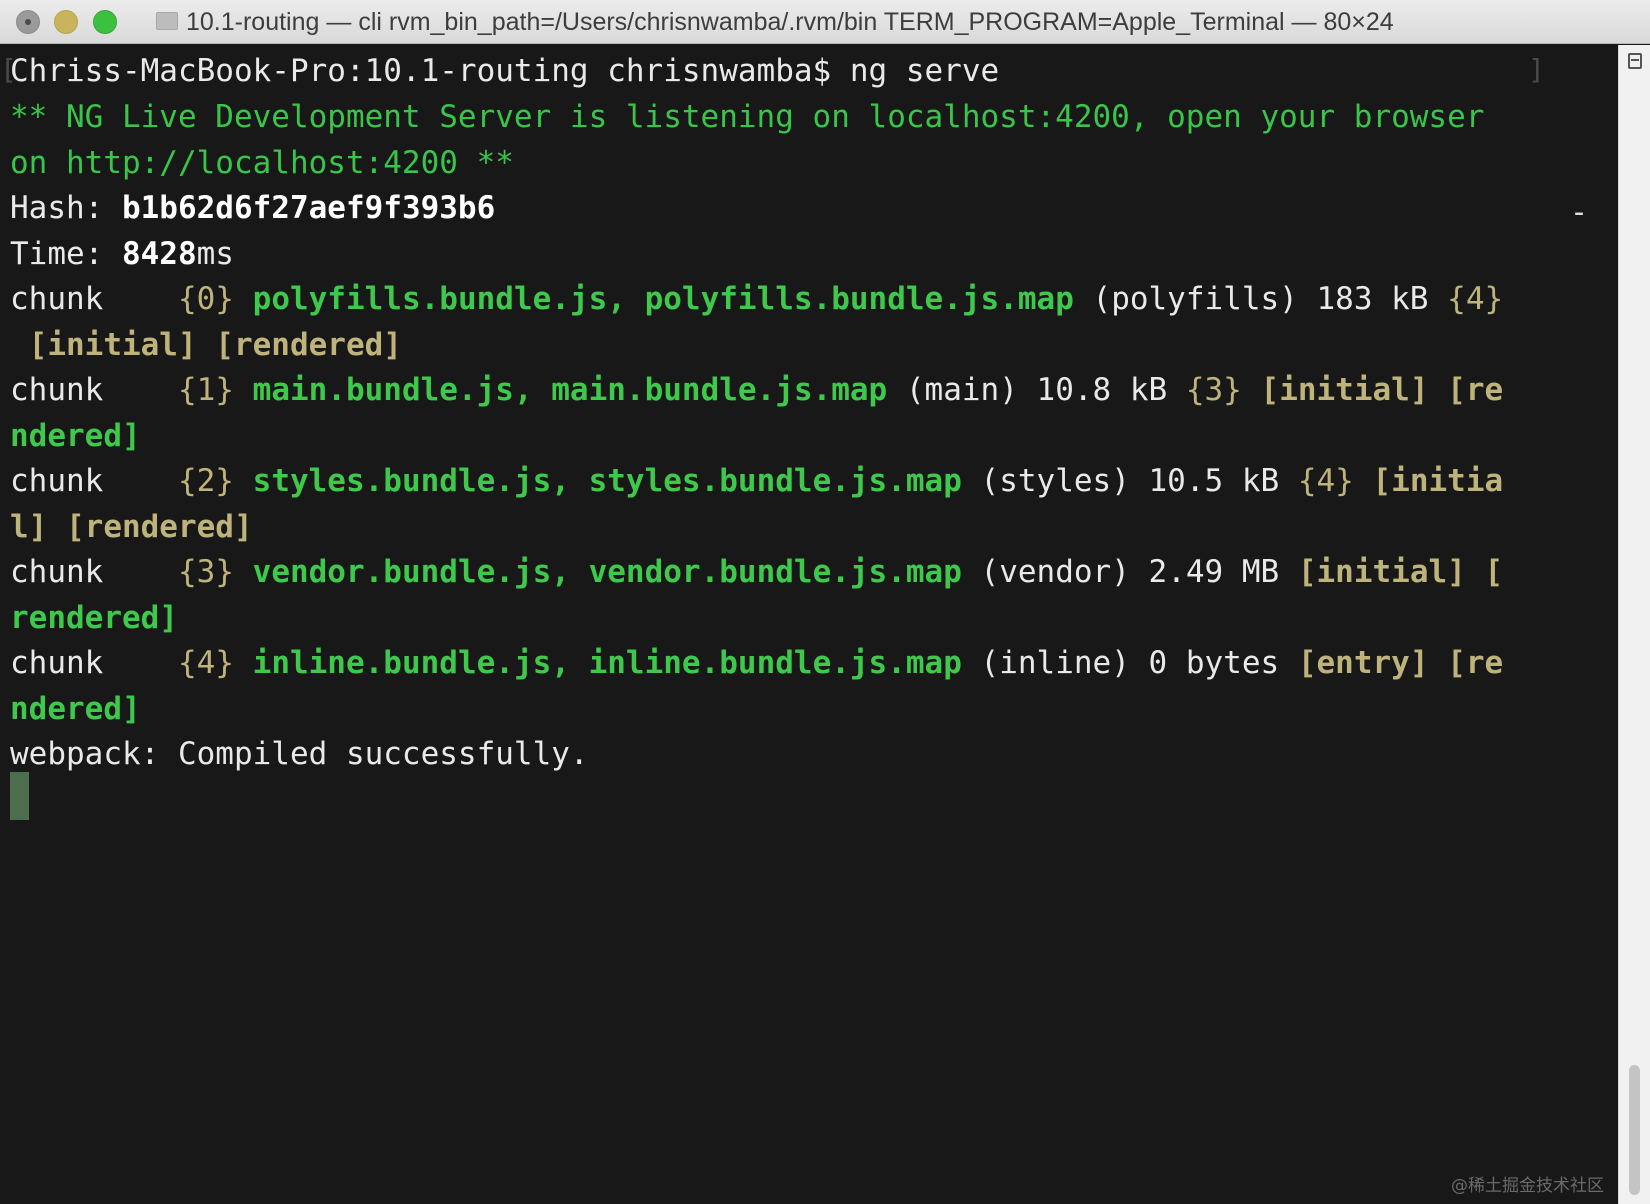 Image resolution: width=1650 pixels, height=1204 pixels. I want to click on chunk-parent: {3}, so click(1213, 390).